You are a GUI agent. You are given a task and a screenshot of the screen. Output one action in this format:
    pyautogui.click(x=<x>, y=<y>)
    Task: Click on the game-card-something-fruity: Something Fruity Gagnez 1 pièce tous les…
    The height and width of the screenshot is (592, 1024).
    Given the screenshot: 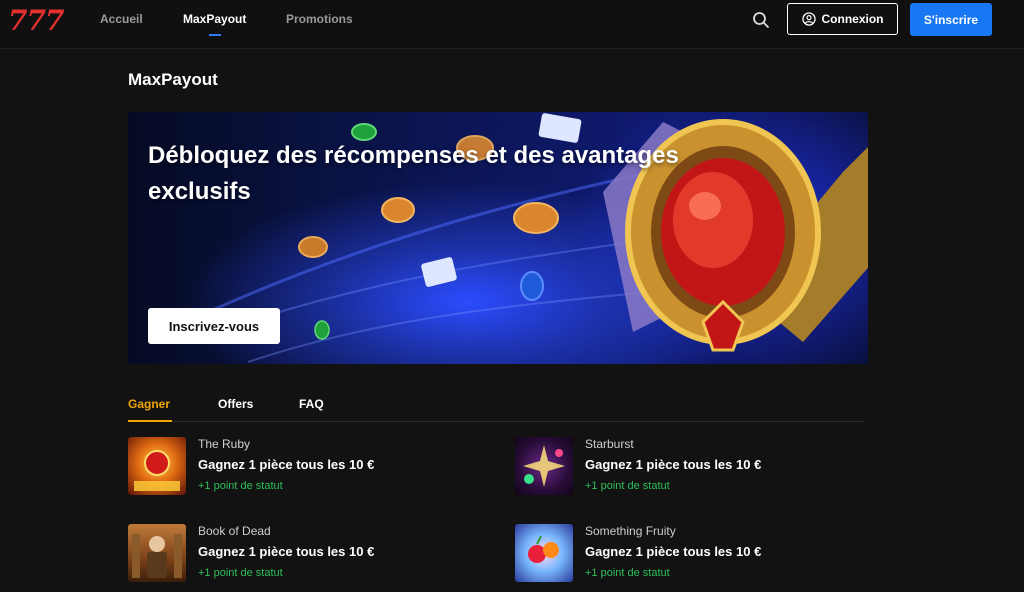 What is the action you would take?
    pyautogui.click(x=685, y=553)
    